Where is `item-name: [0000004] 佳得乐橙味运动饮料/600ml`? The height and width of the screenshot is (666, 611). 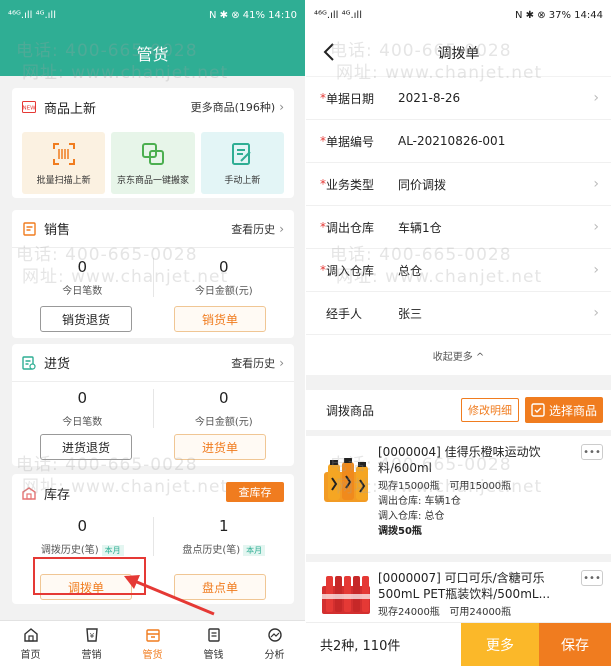 item-name: [0000004] 佳得乐橙味运动饮料/600ml is located at coordinates (459, 460).